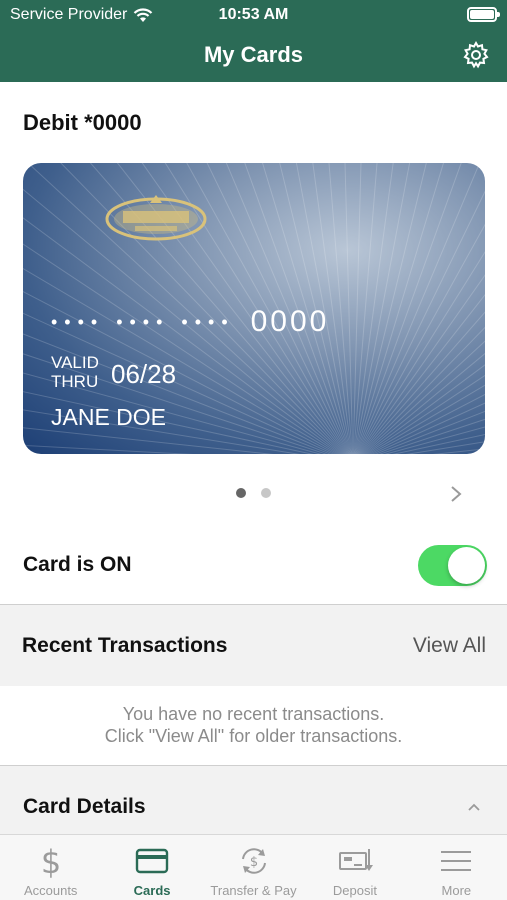 Image resolution: width=507 pixels, height=900 pixels. I want to click on card-number-masked: •••• •••• ••••, so click(143, 321).